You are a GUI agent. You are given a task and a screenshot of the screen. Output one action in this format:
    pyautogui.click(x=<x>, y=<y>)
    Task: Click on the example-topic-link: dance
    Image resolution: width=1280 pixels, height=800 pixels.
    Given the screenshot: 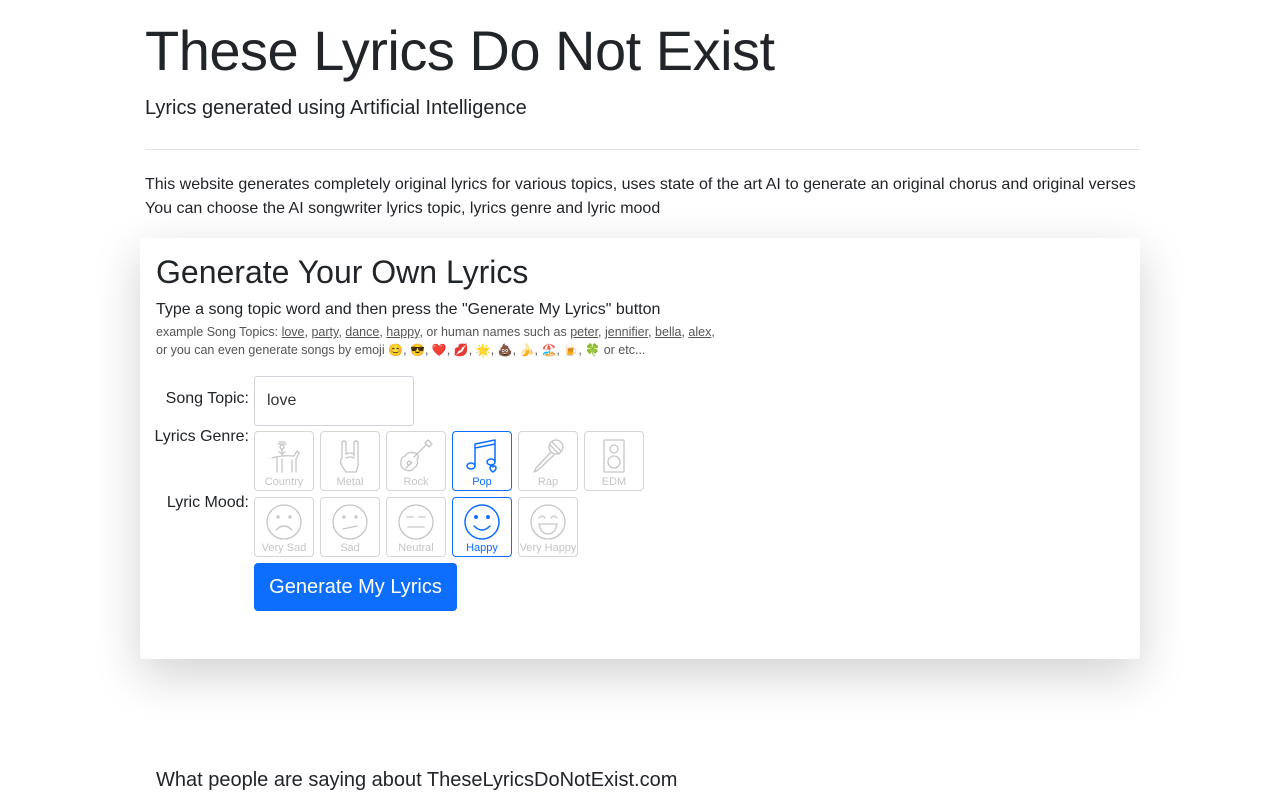 What is the action you would take?
    pyautogui.click(x=362, y=332)
    